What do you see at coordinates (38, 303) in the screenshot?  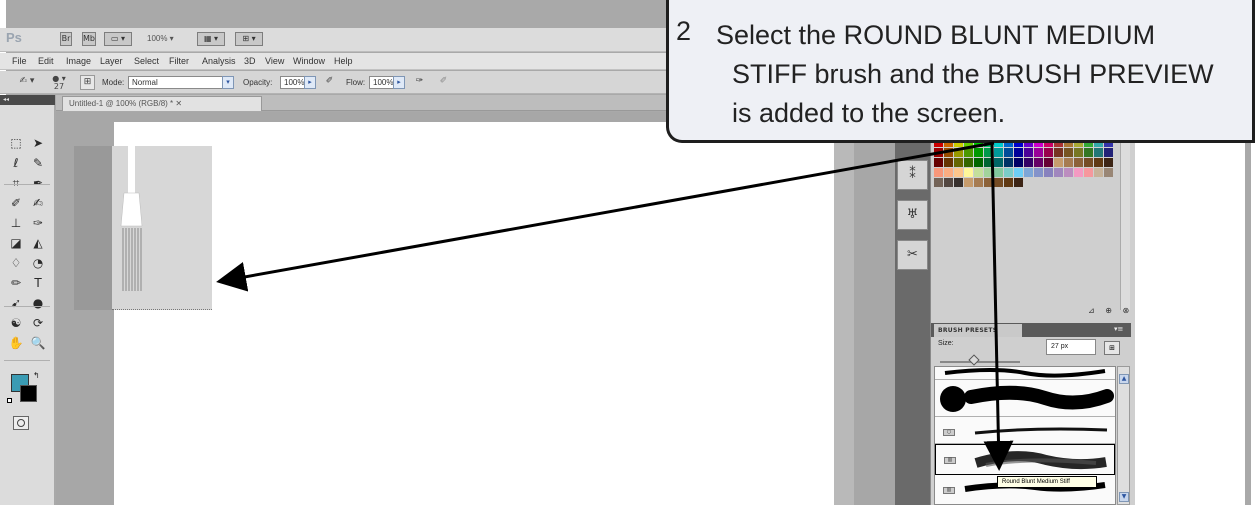 I see `shape-tool: ●` at bounding box center [38, 303].